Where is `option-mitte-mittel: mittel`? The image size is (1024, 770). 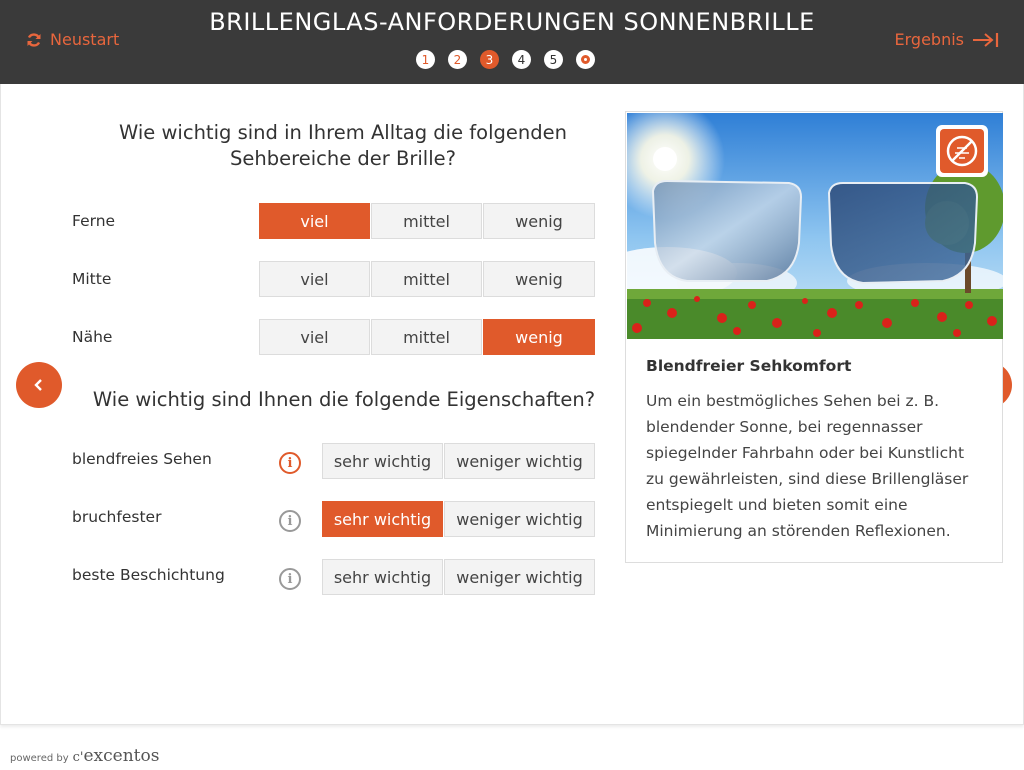 option-mitte-mittel: mittel is located at coordinates (426, 279).